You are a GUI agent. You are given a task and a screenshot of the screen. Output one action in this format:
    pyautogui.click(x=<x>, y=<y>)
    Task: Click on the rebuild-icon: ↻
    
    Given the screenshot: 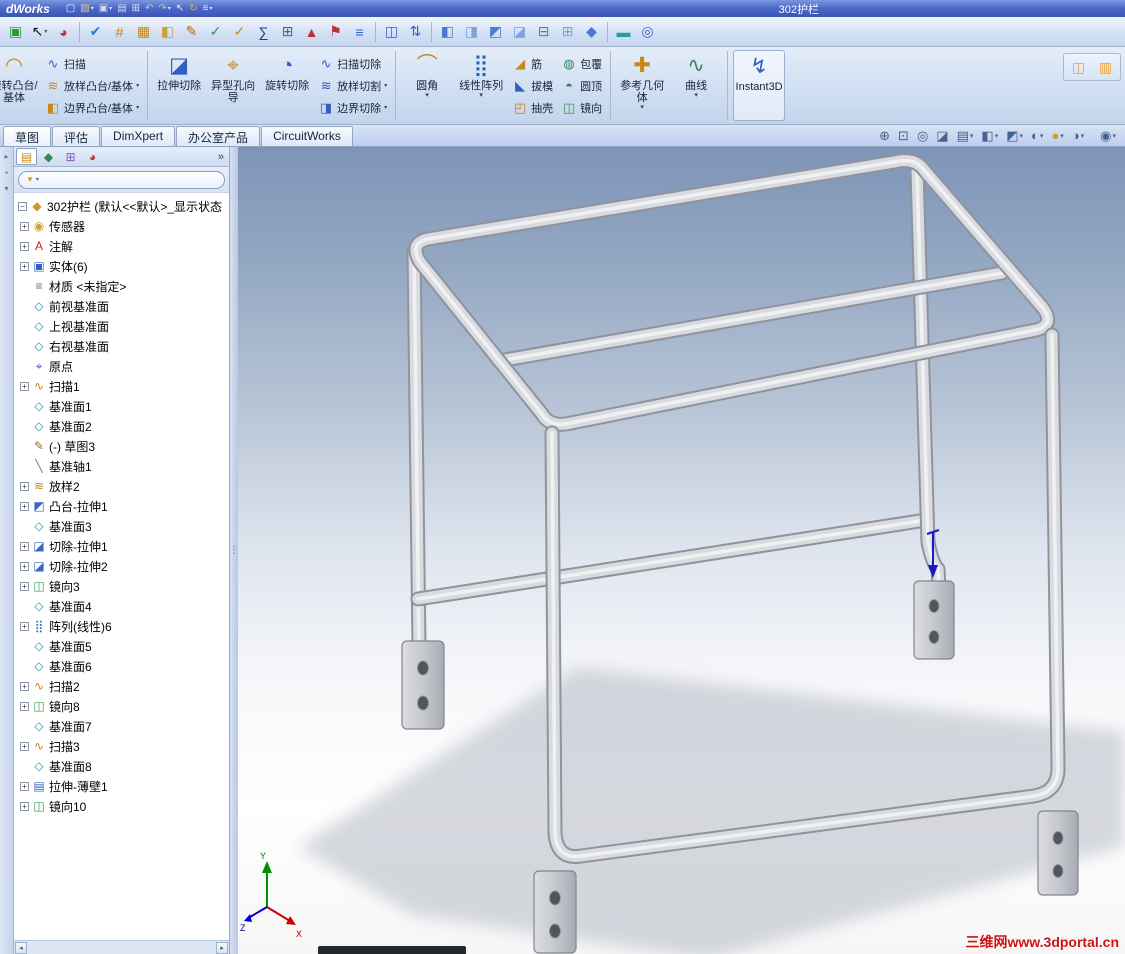 What is the action you would take?
    pyautogui.click(x=193, y=8)
    